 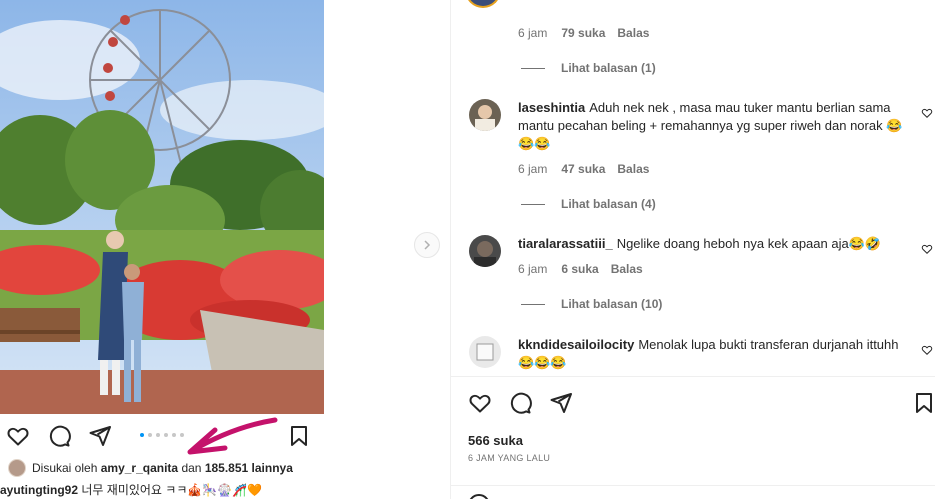 I want to click on carousel-indicator, so click(x=162, y=435).